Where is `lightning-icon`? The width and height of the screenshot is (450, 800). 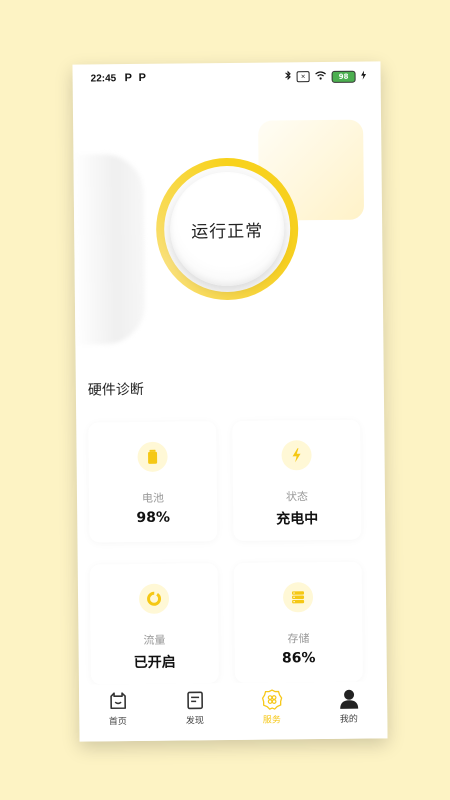
lightning-icon is located at coordinates (296, 455).